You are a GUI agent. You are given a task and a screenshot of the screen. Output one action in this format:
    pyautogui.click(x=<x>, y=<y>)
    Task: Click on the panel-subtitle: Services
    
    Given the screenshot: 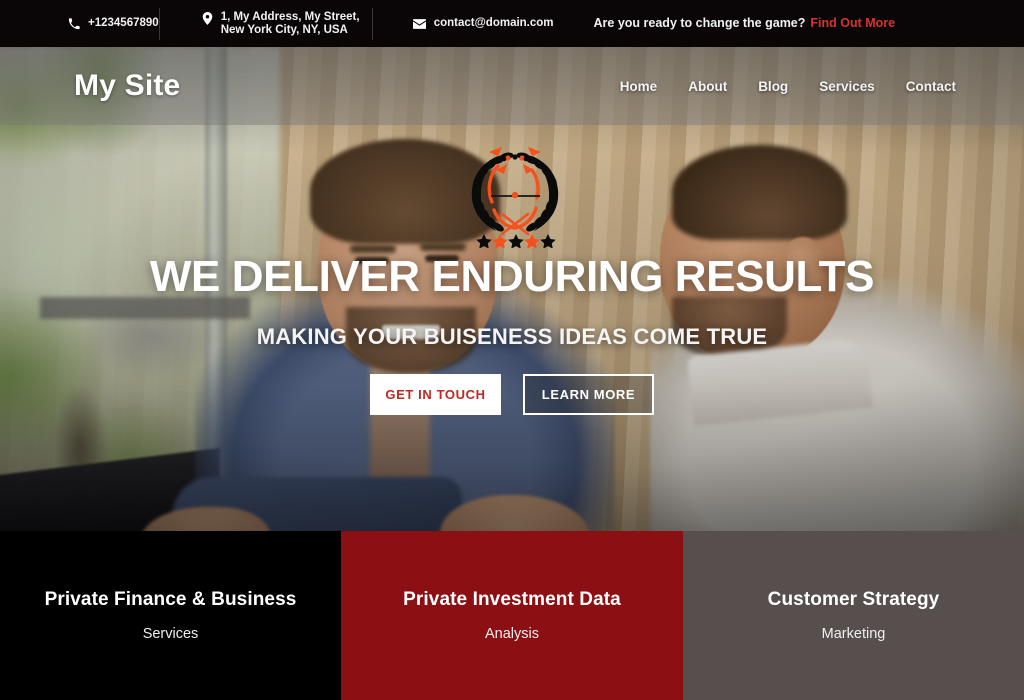 What is the action you would take?
    pyautogui.click(x=170, y=634)
    